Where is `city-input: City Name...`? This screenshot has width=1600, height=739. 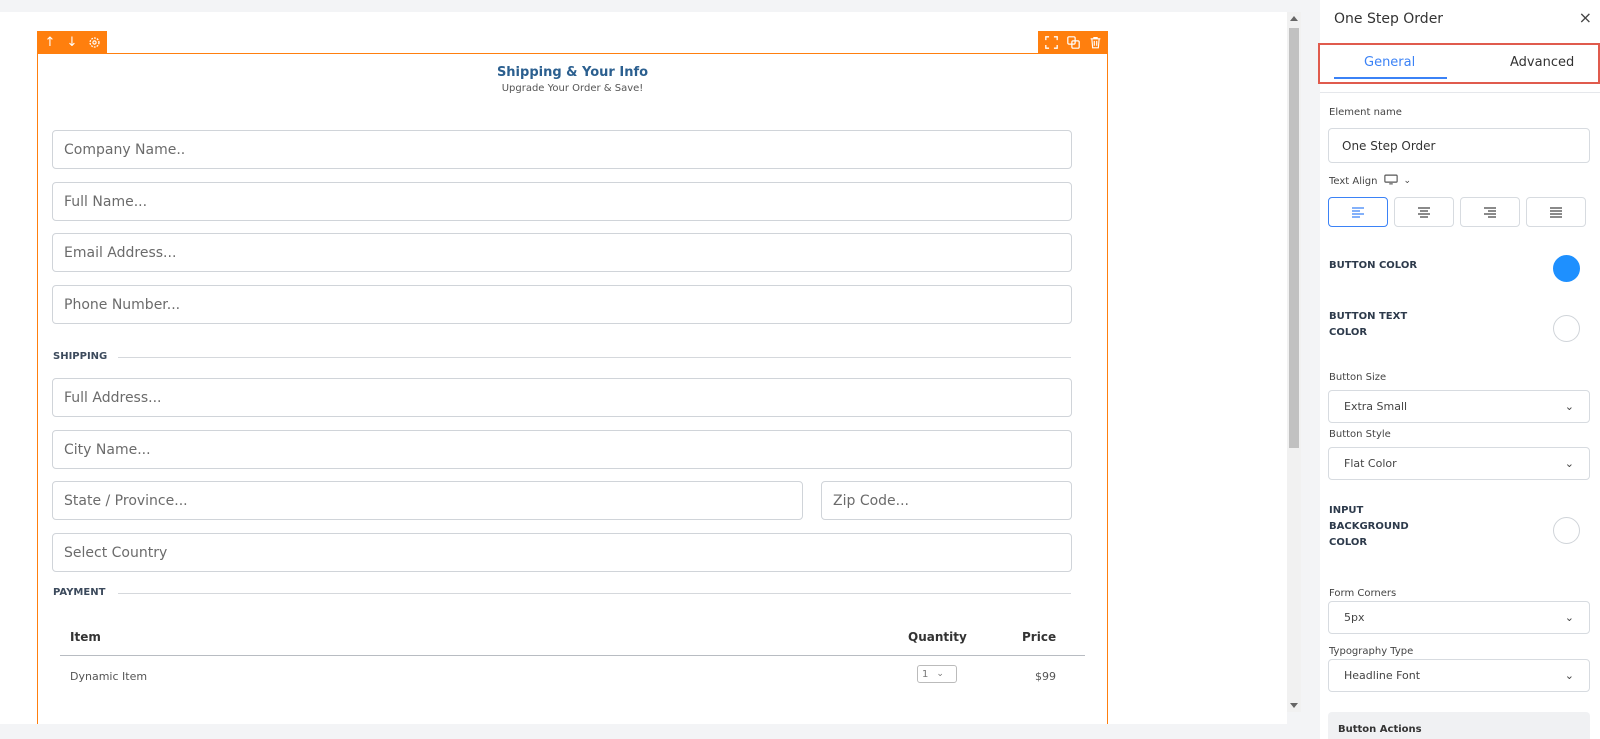 city-input: City Name... is located at coordinates (562, 449).